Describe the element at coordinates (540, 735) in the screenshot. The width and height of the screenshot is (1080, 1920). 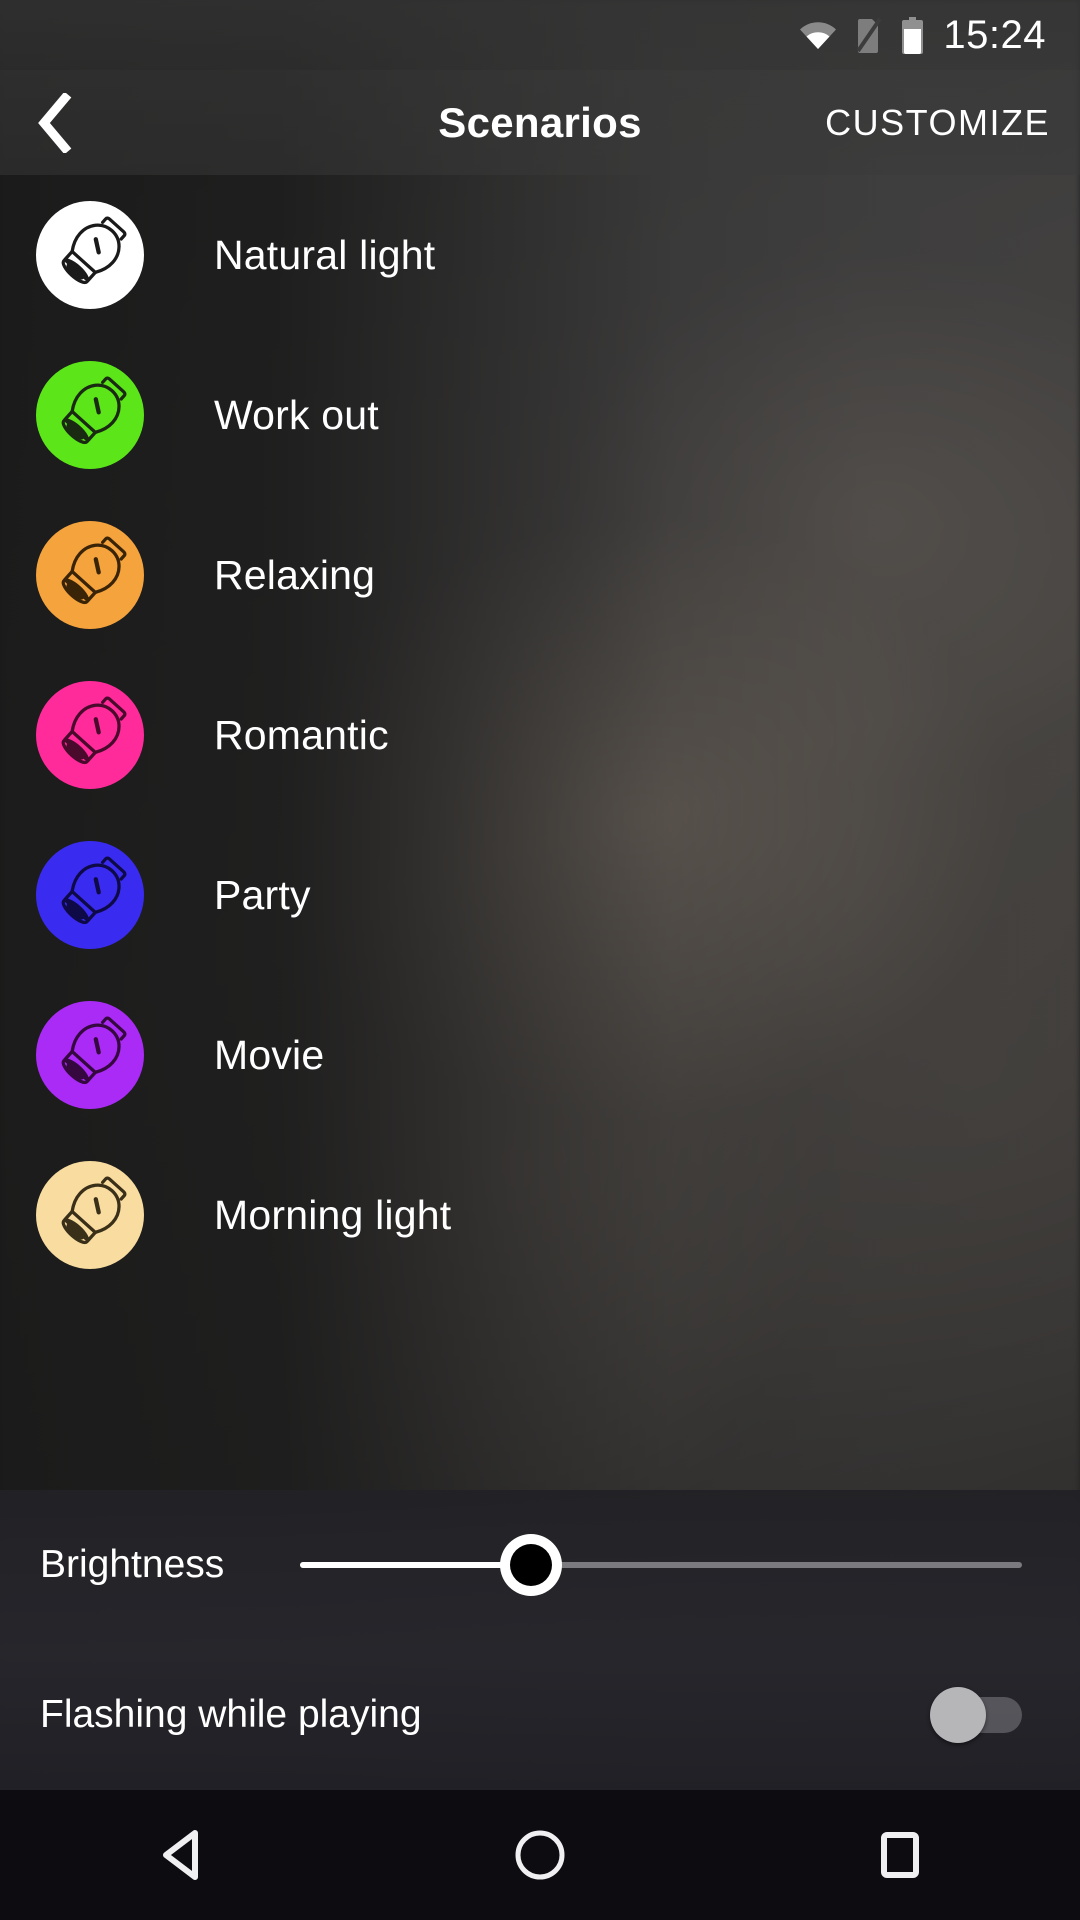
I see `scenario-row: Romantic` at that location.